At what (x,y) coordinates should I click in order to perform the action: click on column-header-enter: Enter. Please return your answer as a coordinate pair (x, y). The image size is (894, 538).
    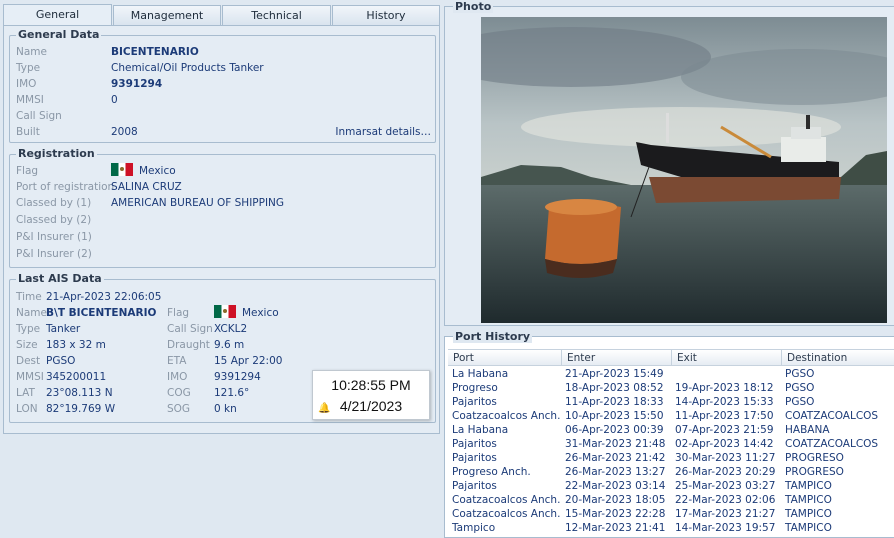
    Looking at the image, I should click on (616, 358).